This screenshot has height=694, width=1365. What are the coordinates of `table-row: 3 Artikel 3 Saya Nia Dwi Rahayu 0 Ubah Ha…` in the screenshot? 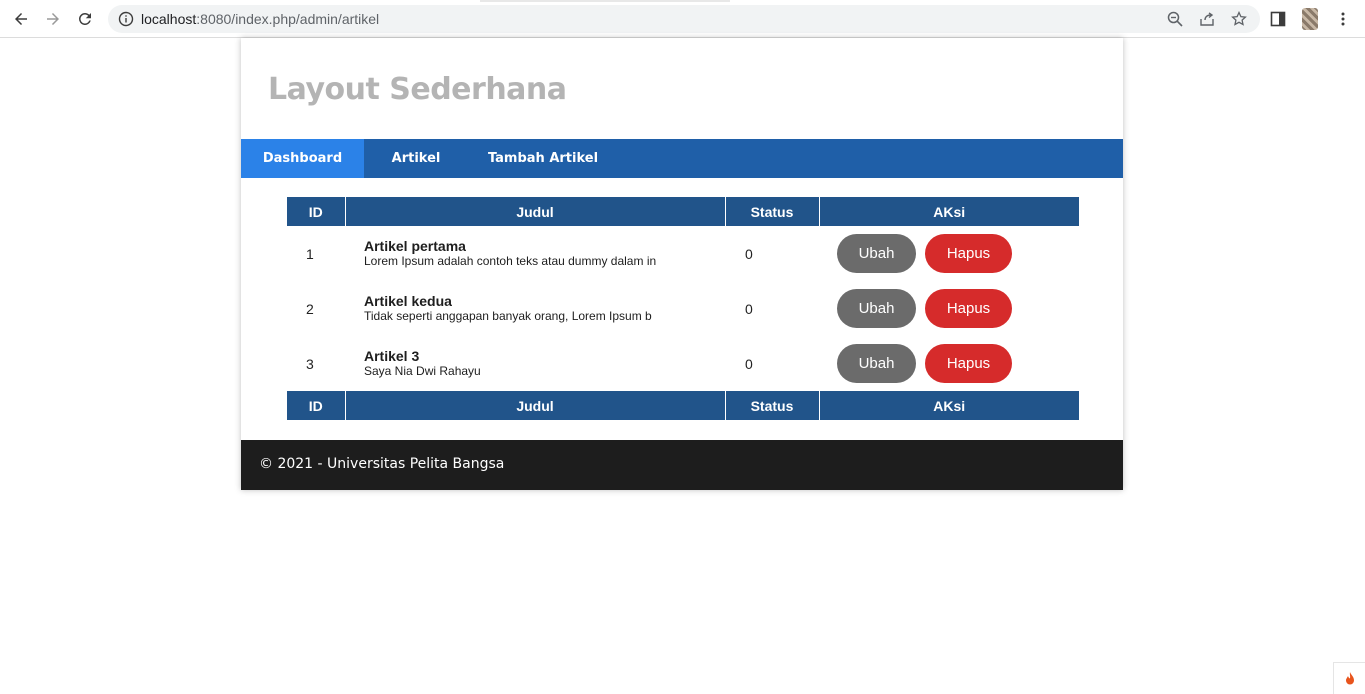 It's located at (683, 363).